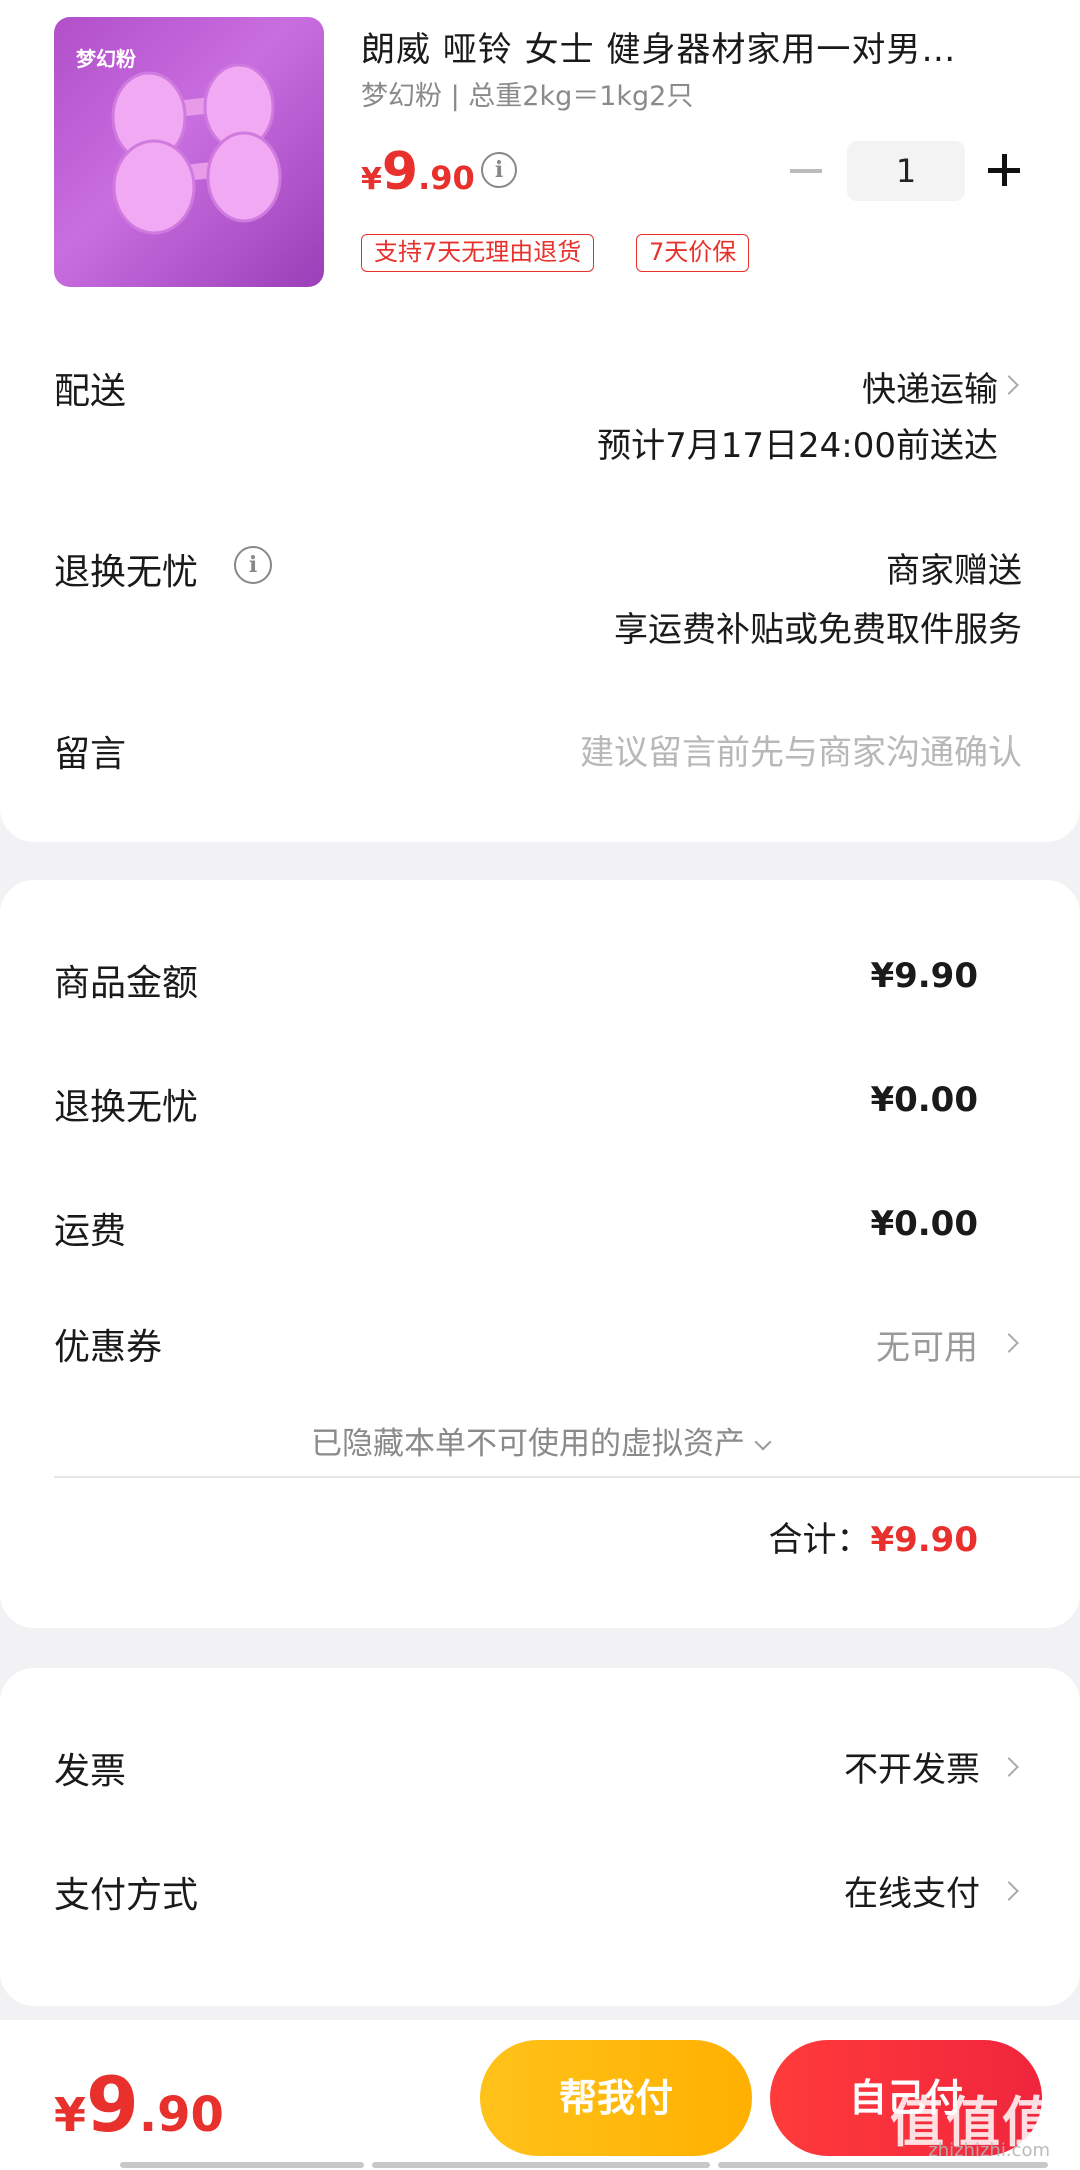 This screenshot has width=1080, height=2170. I want to click on shipping-value: ¥0.00, so click(924, 1224).